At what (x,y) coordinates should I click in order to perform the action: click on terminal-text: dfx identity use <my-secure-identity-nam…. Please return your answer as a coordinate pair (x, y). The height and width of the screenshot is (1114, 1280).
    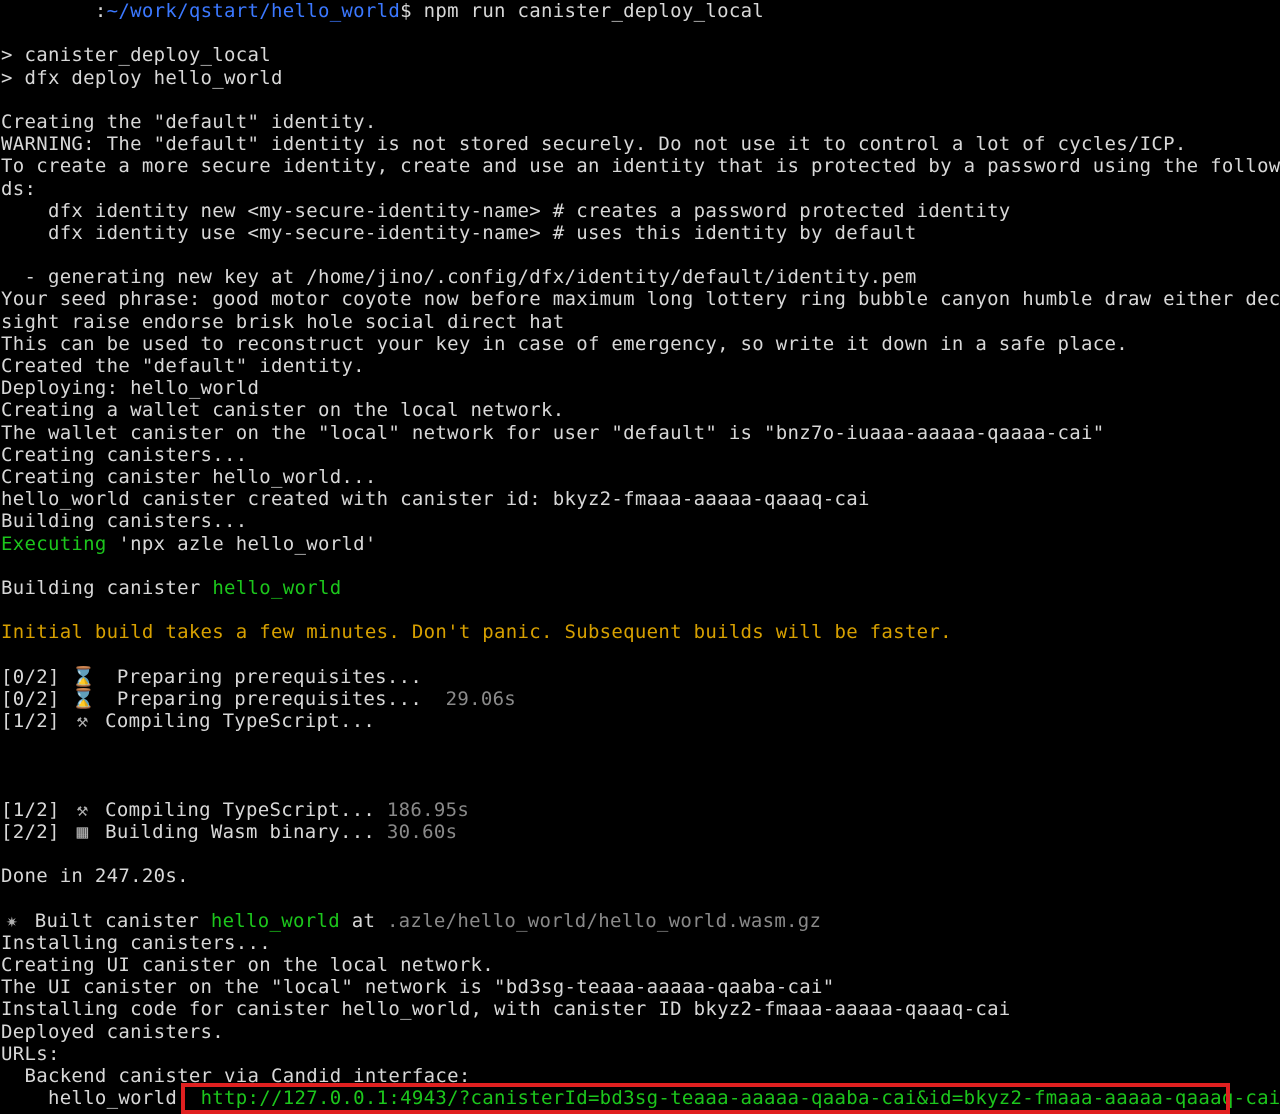
    Looking at the image, I should click on (459, 232).